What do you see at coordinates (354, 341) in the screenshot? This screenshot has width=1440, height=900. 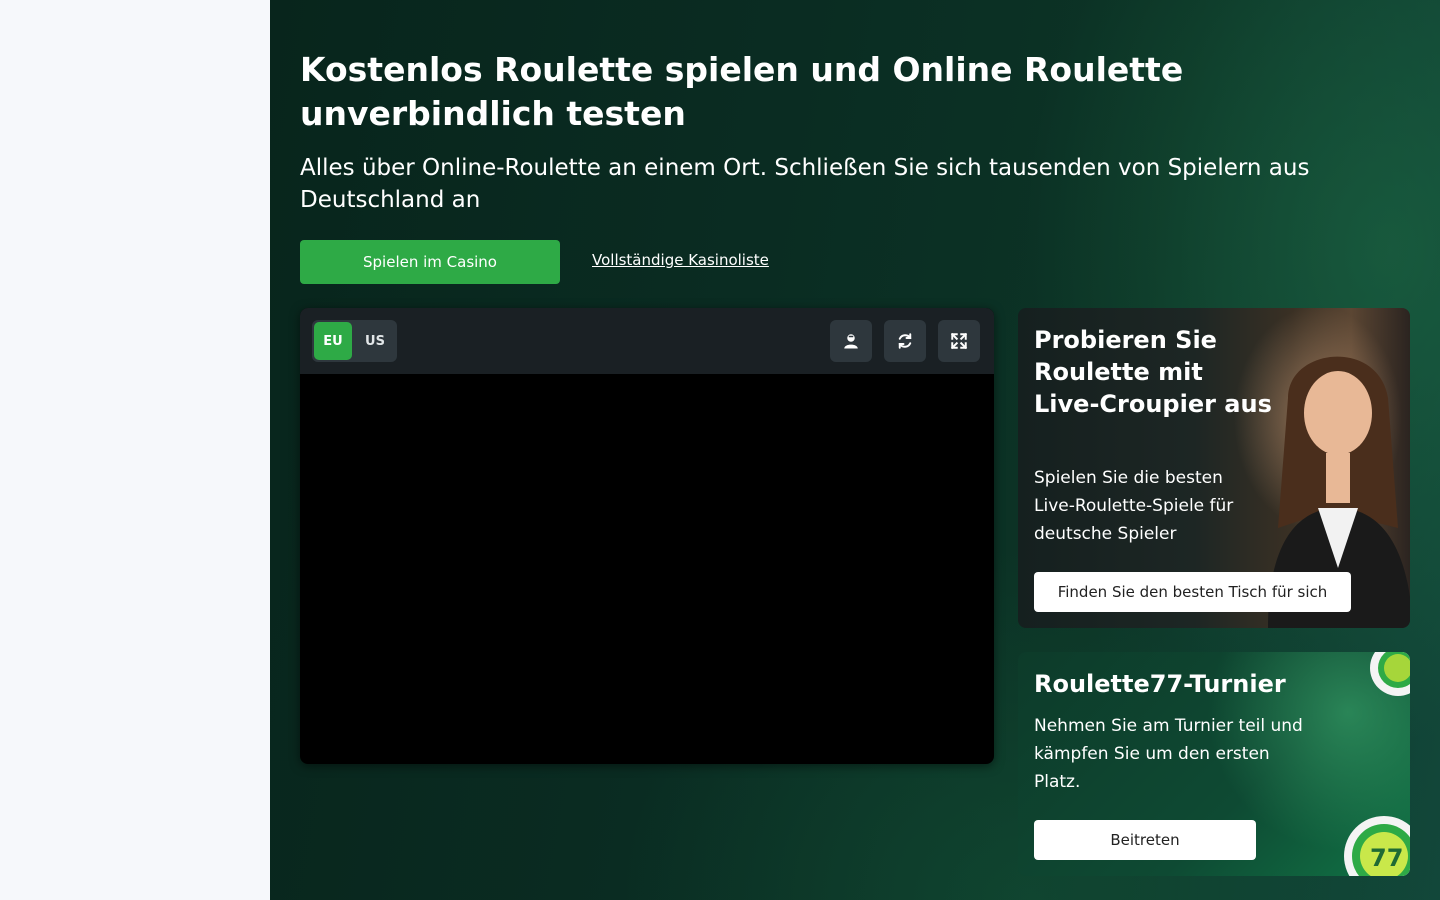 I see `wheel-type-toggle: EU US` at bounding box center [354, 341].